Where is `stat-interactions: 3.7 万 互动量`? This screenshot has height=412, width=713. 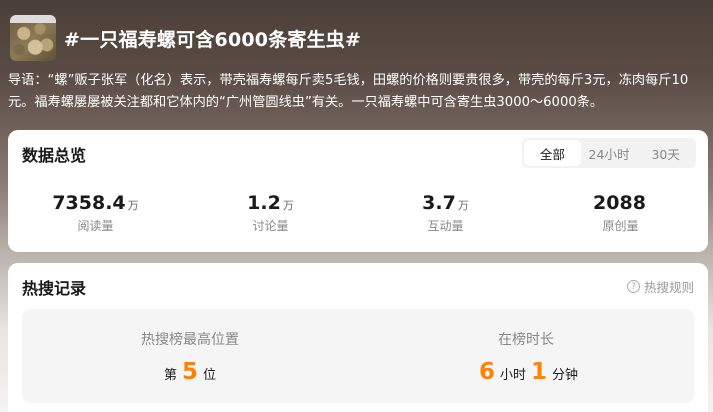 stat-interactions: 3.7 万 互动量 is located at coordinates (445, 213).